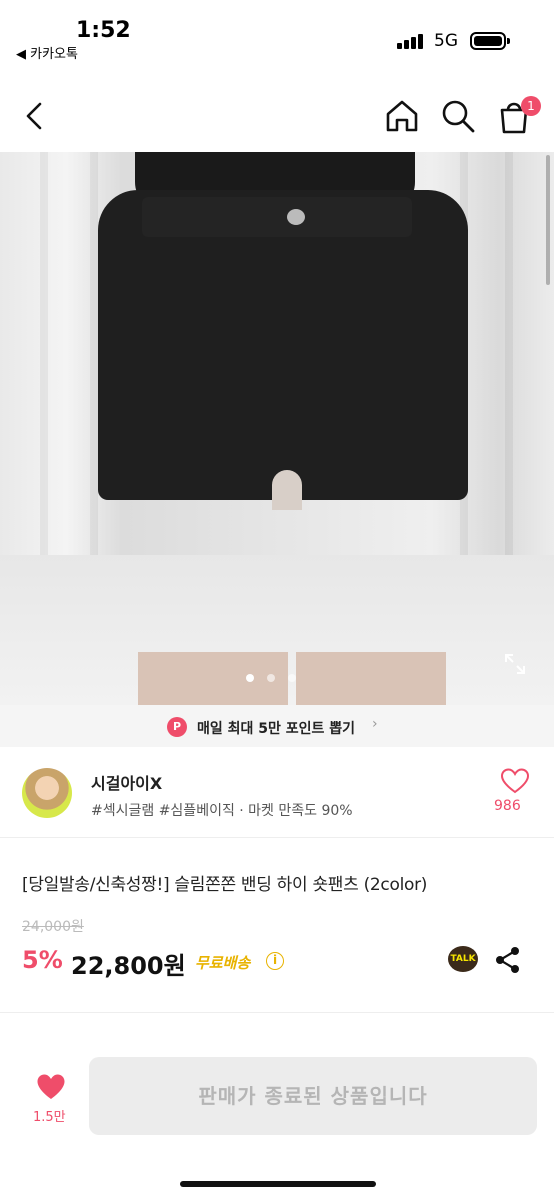 Image resolution: width=554 pixels, height=1200 pixels. I want to click on sold-out-button: 판매가 종료된 상품입니다, so click(313, 1096).